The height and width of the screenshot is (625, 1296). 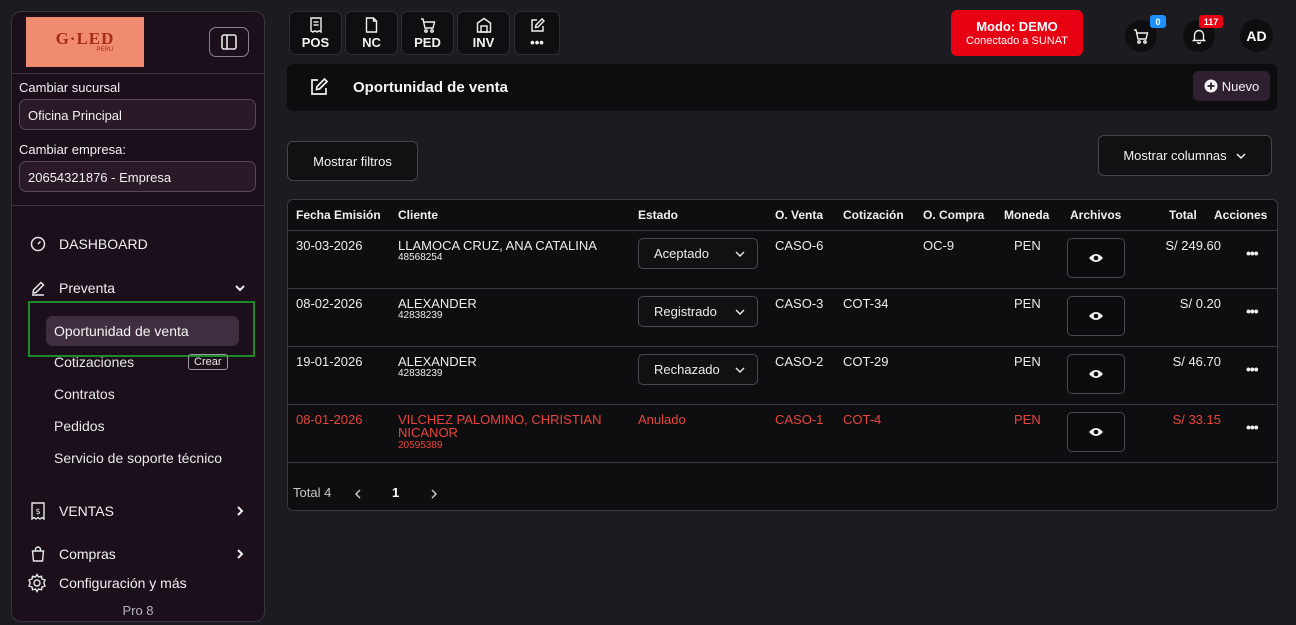 I want to click on sidebar-item-cotizaciones: Cotizaciones, so click(x=94, y=362).